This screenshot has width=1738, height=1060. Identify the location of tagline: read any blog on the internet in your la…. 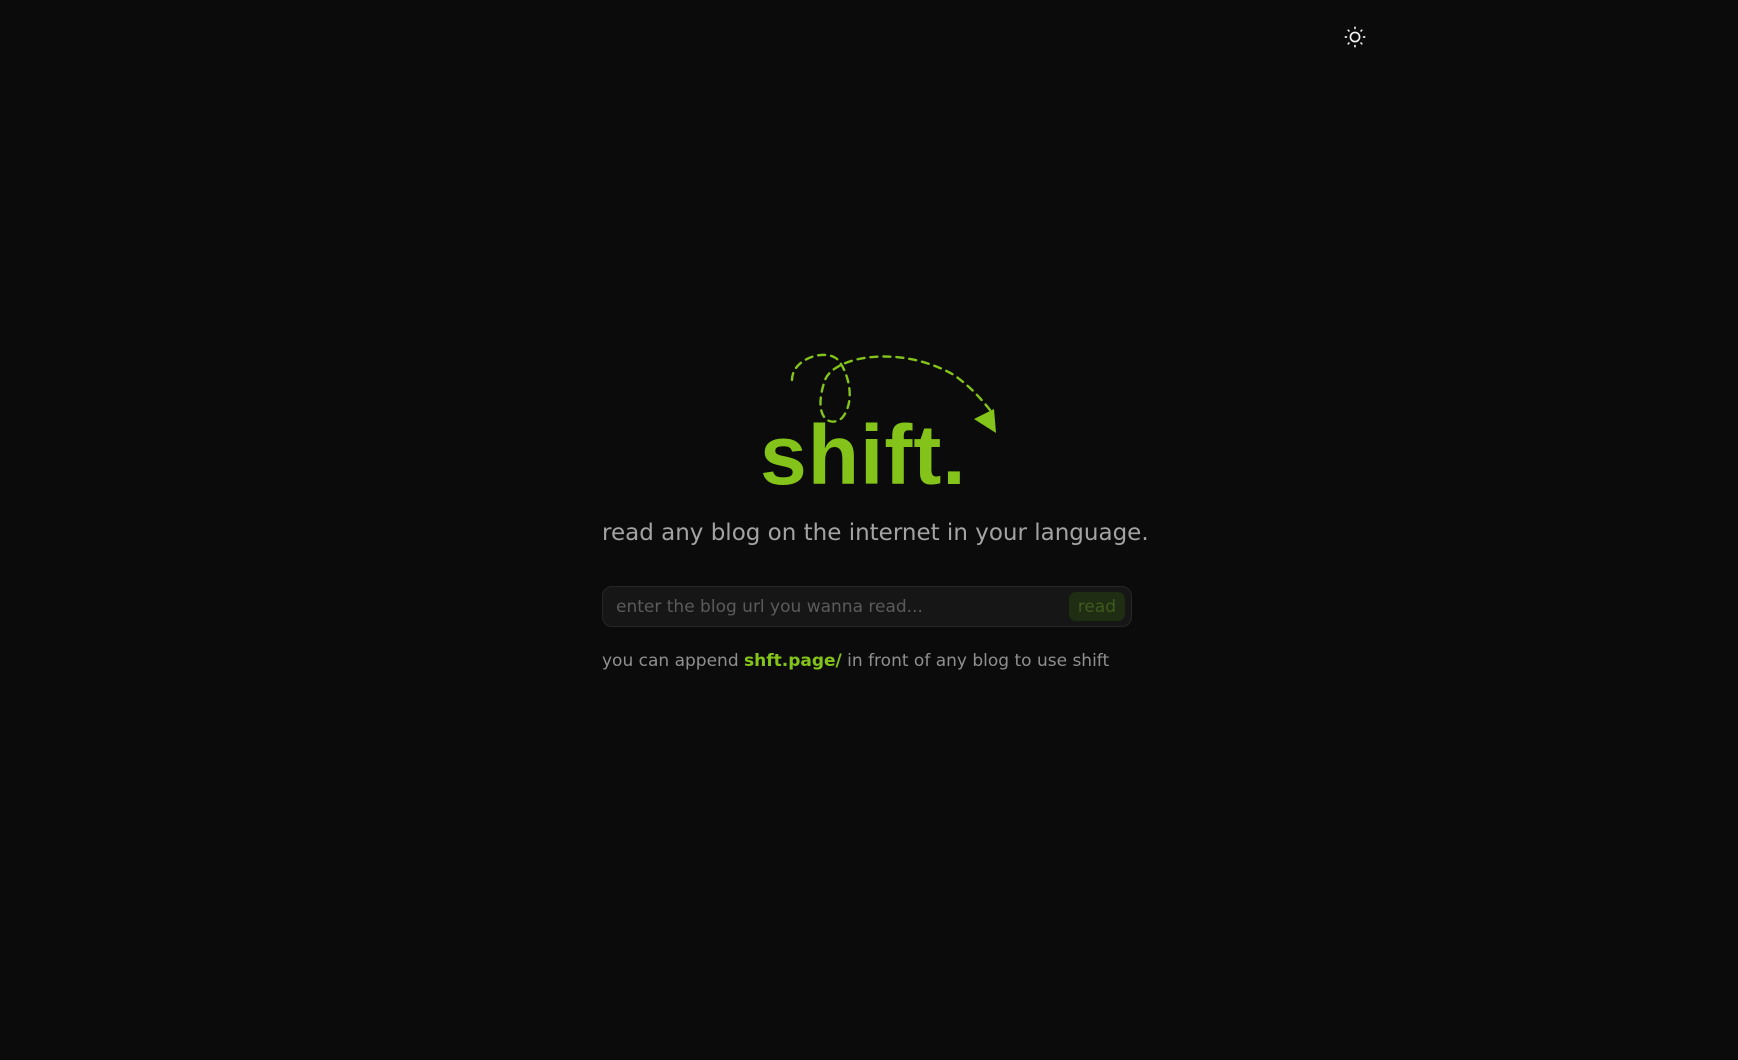
(875, 533).